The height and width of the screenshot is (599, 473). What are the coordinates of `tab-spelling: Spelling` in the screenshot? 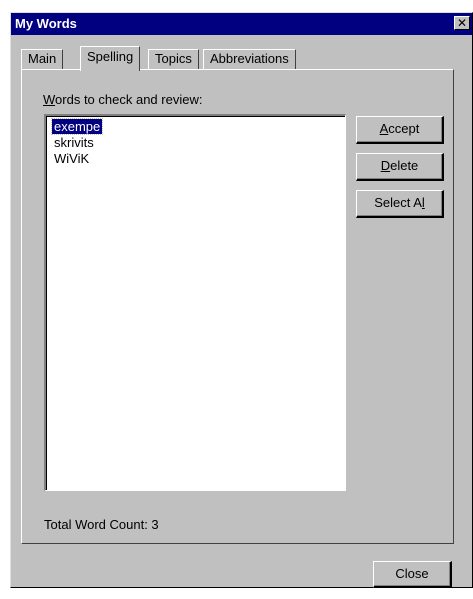 It's located at (110, 58).